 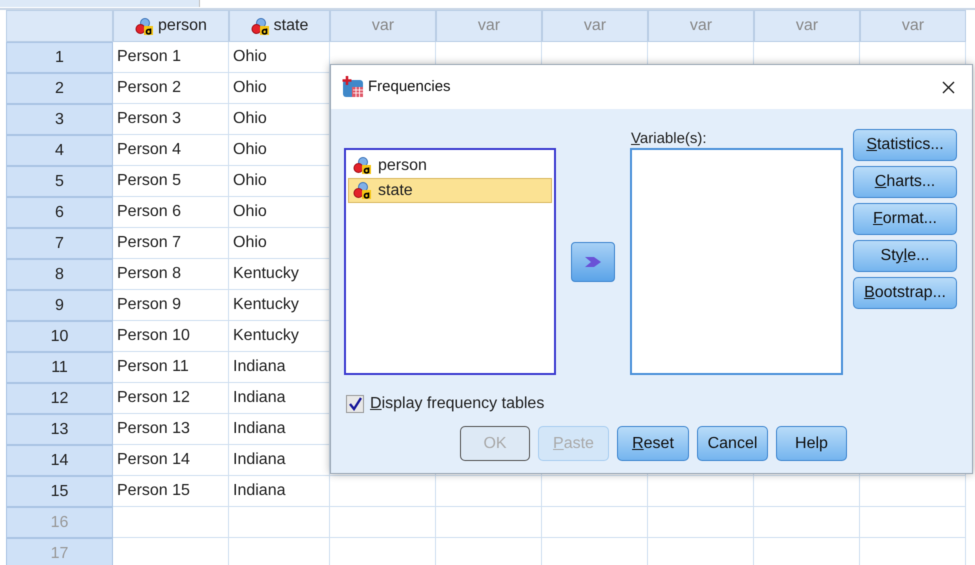 What do you see at coordinates (171, 119) in the screenshot?
I see `table-cell: Person 3` at bounding box center [171, 119].